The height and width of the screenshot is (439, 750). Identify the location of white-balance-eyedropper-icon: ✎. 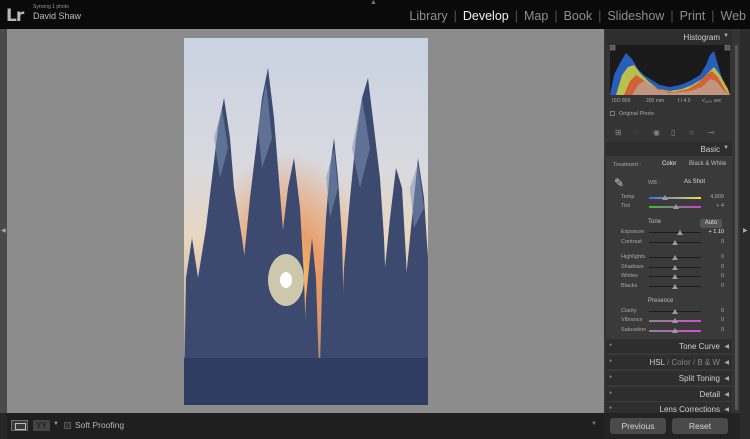
(619, 183).